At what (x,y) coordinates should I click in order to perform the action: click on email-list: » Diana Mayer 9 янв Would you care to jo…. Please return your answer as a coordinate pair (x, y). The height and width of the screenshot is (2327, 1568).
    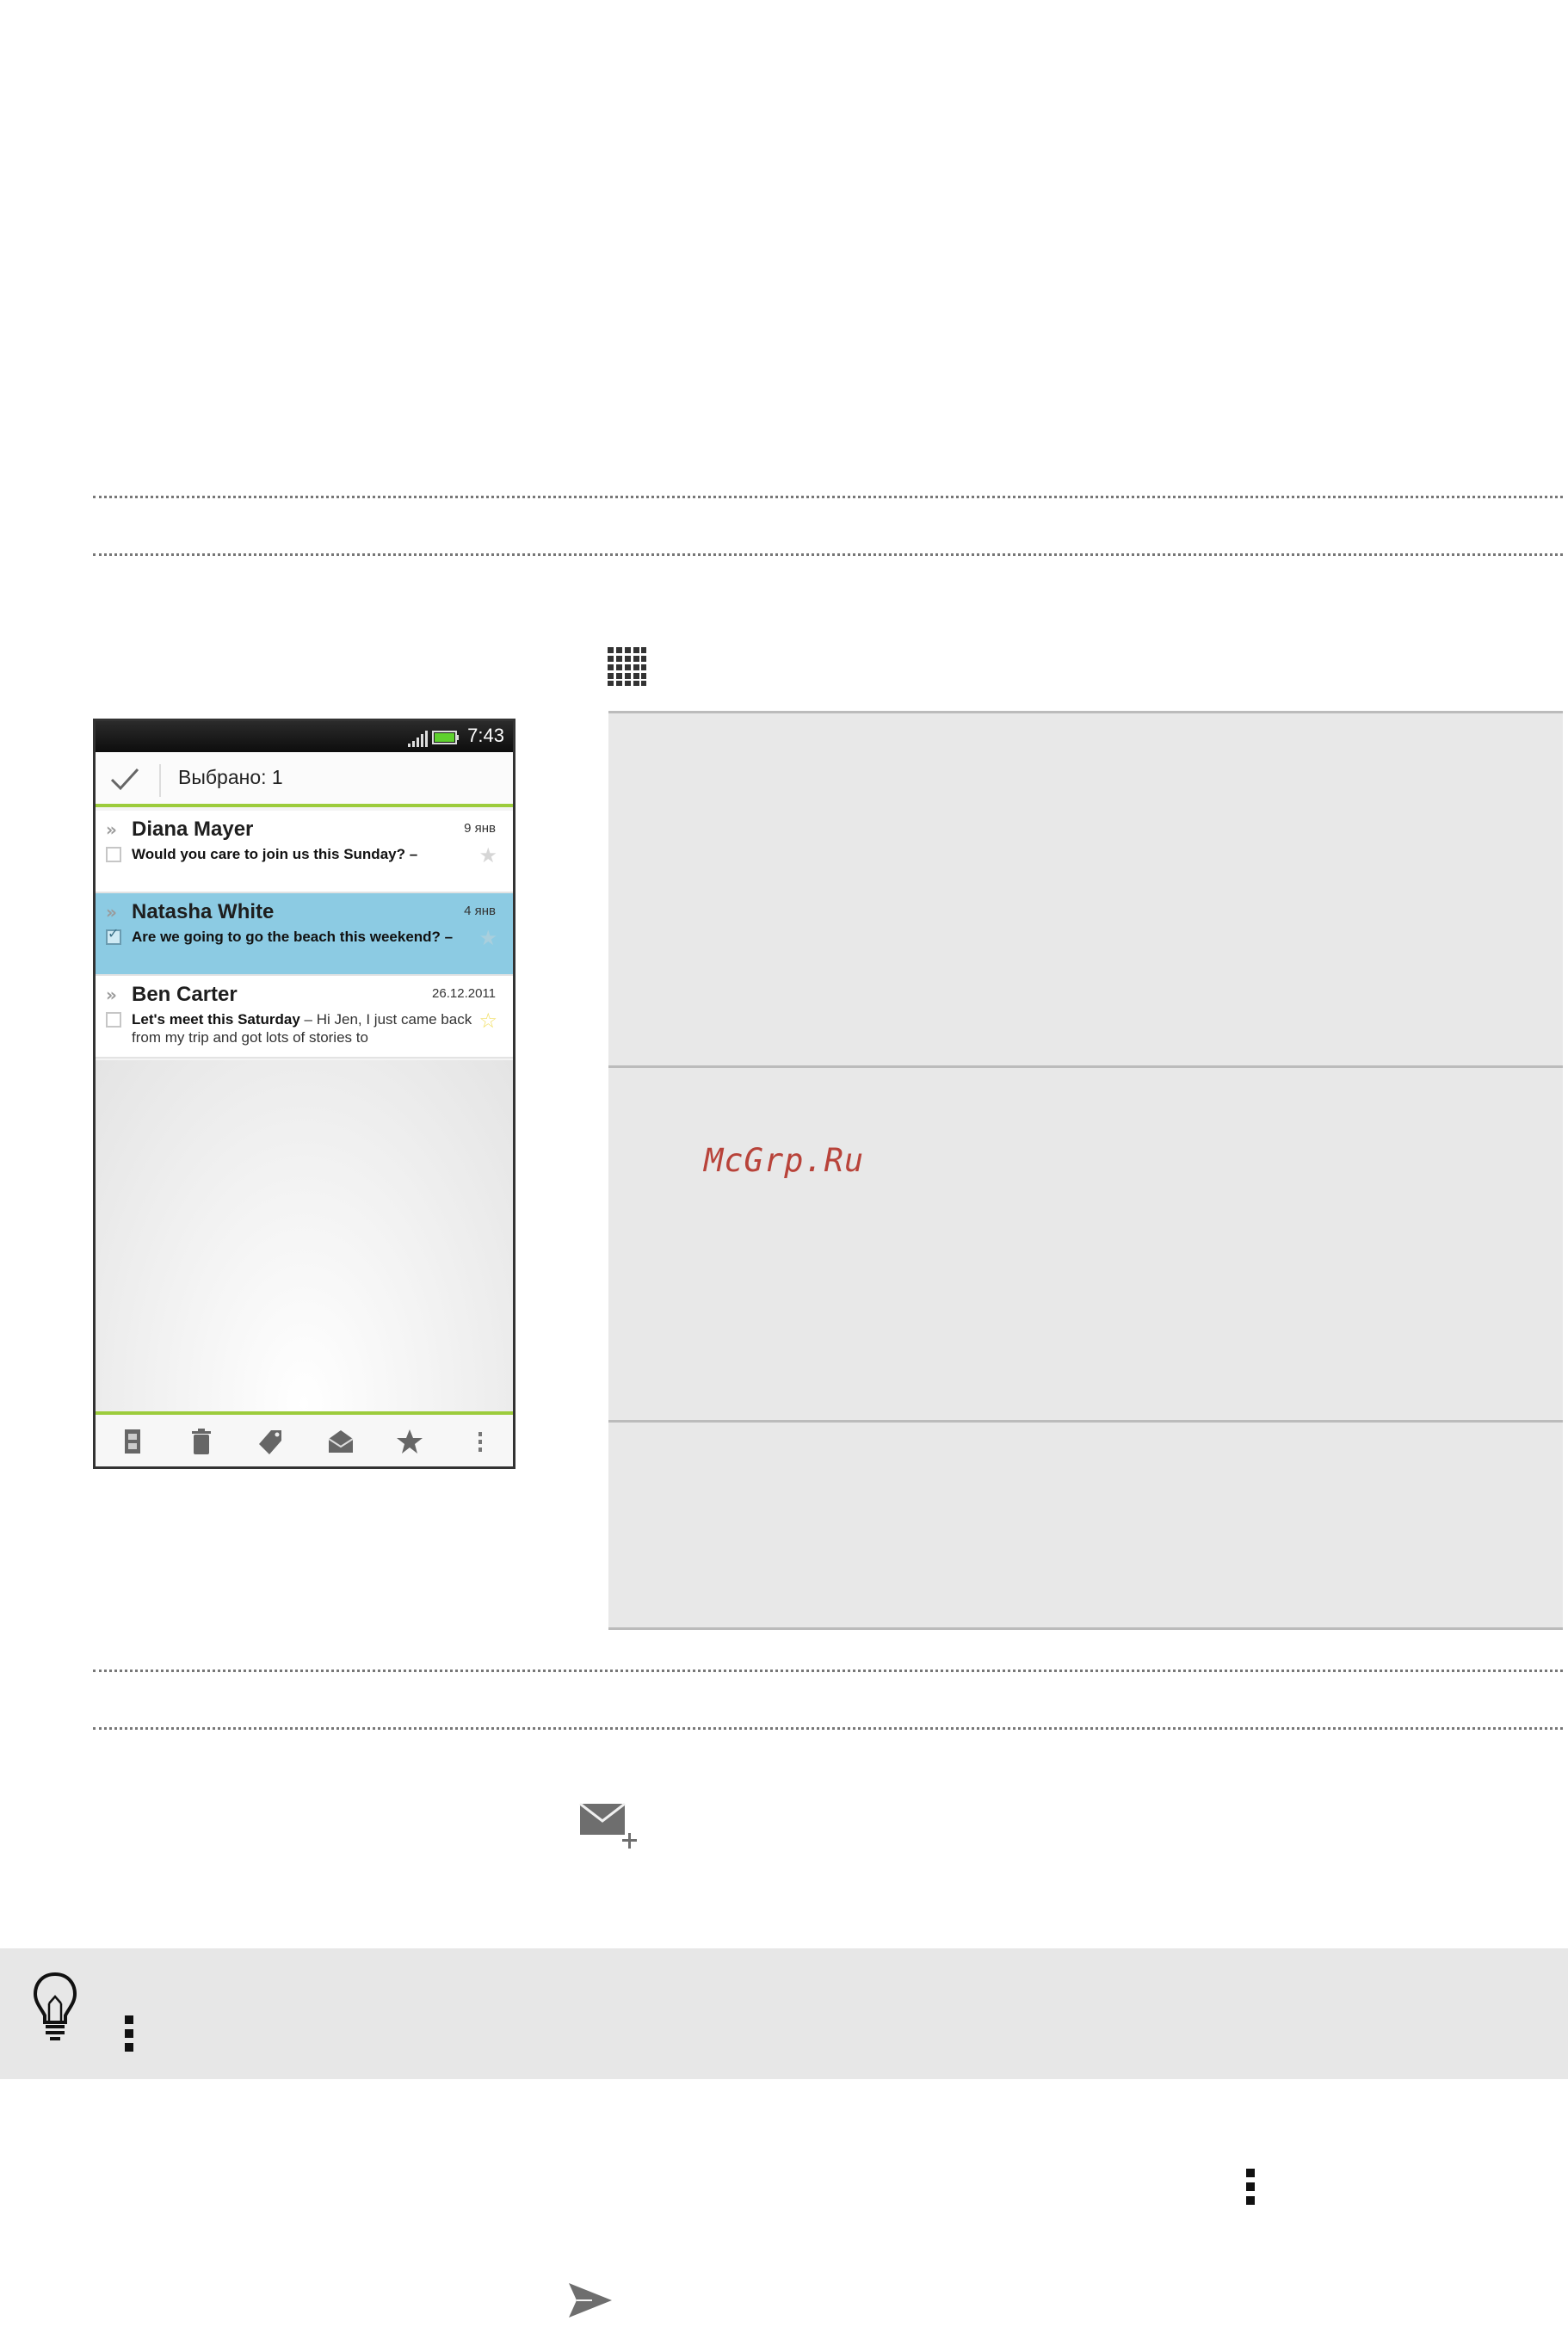
    Looking at the image, I should click on (305, 935).